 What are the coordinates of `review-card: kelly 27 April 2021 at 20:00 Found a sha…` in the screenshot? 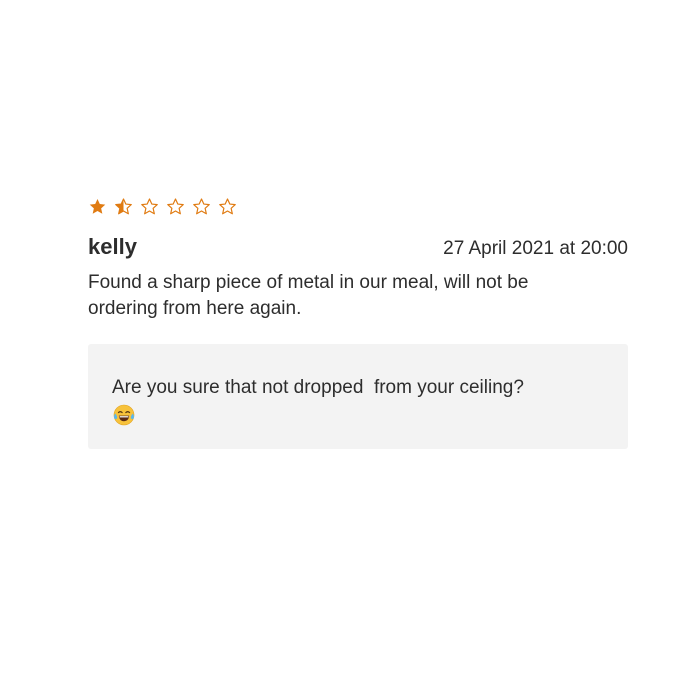 It's located at (358, 259).